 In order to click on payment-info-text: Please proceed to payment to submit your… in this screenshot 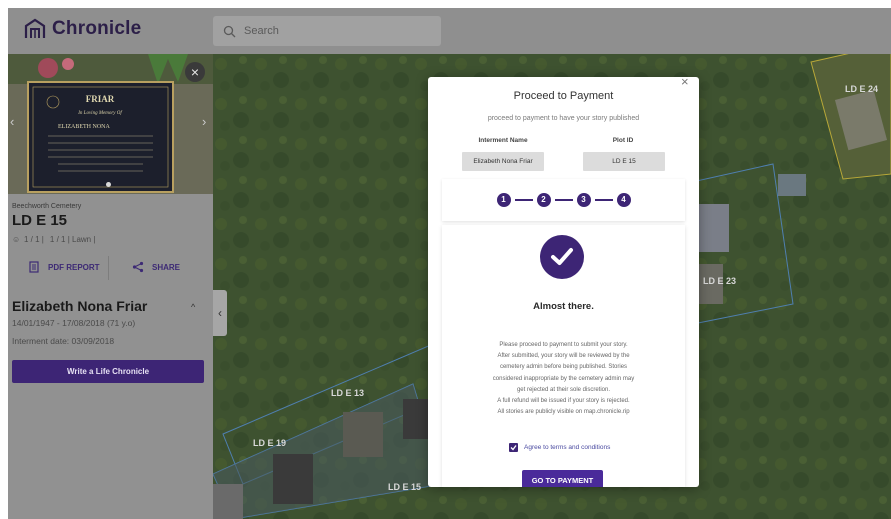, I will do `click(563, 379)`.